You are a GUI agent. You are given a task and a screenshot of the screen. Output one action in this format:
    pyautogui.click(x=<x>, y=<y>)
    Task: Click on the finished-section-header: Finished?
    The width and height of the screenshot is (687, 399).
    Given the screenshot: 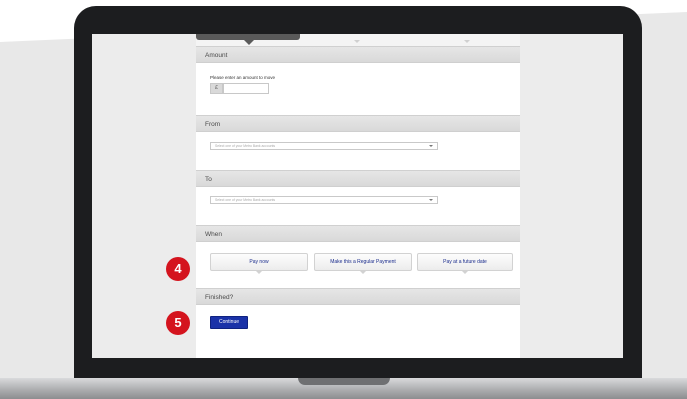 What is the action you would take?
    pyautogui.click(x=358, y=296)
    